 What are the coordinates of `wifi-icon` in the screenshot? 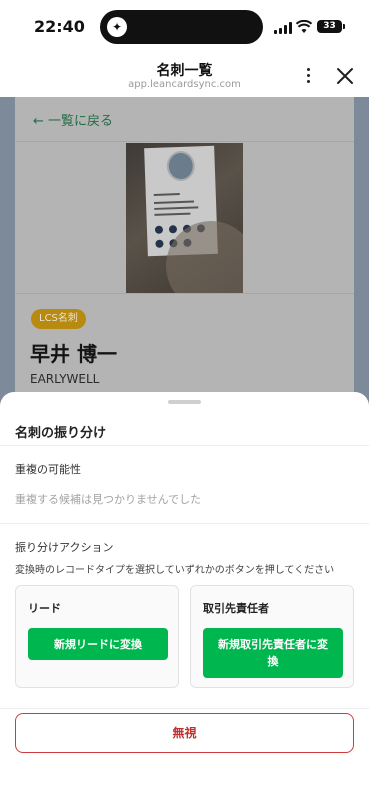 It's located at (304, 26).